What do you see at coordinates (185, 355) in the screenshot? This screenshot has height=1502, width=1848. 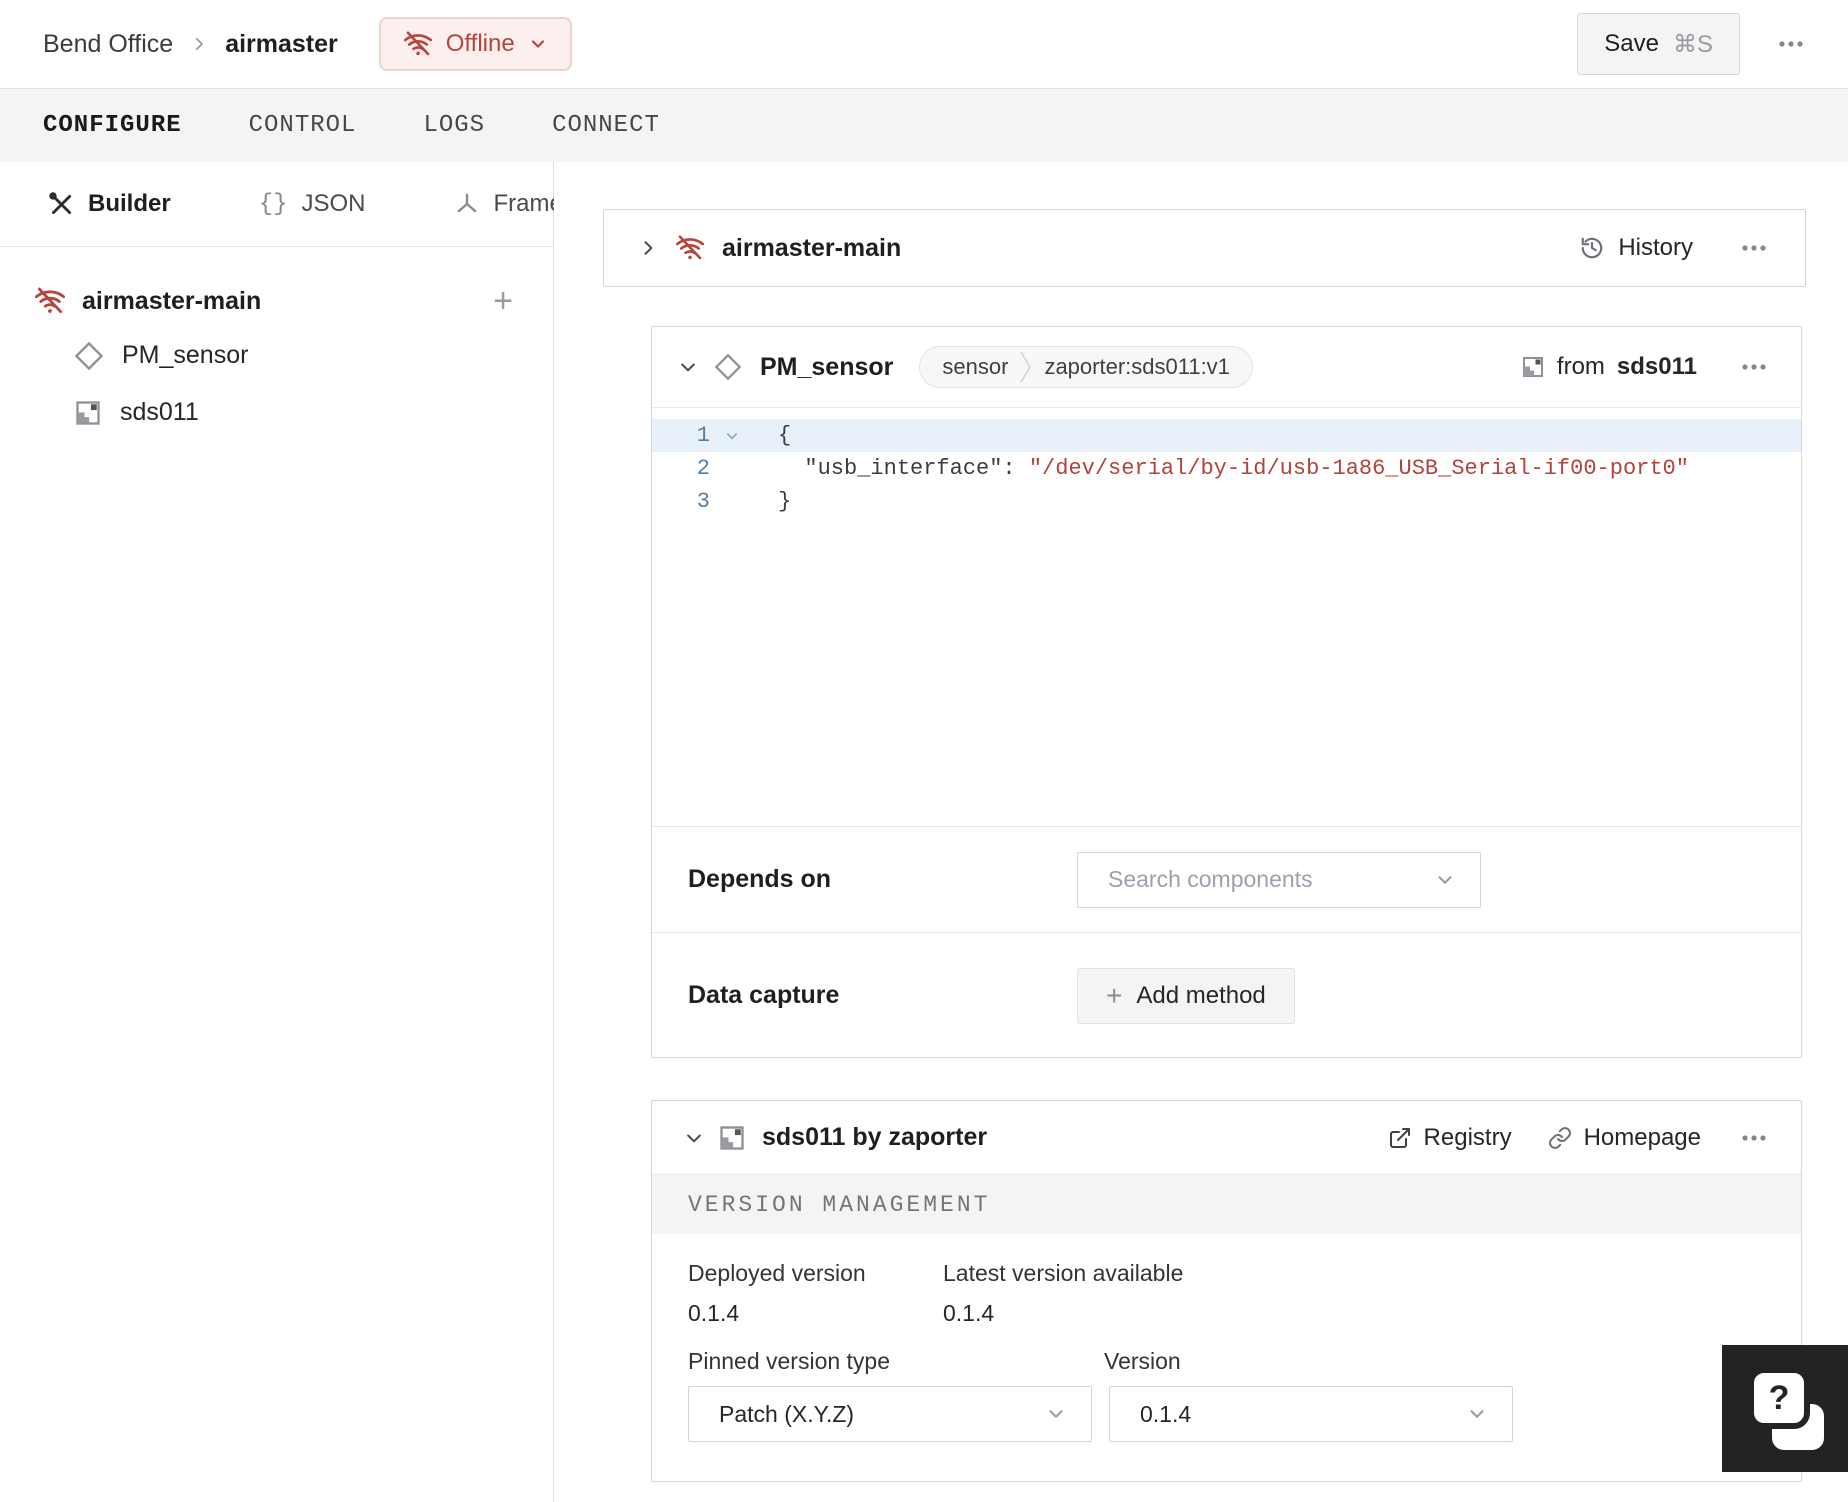 I see `tree-child-label: PM_sensor` at bounding box center [185, 355].